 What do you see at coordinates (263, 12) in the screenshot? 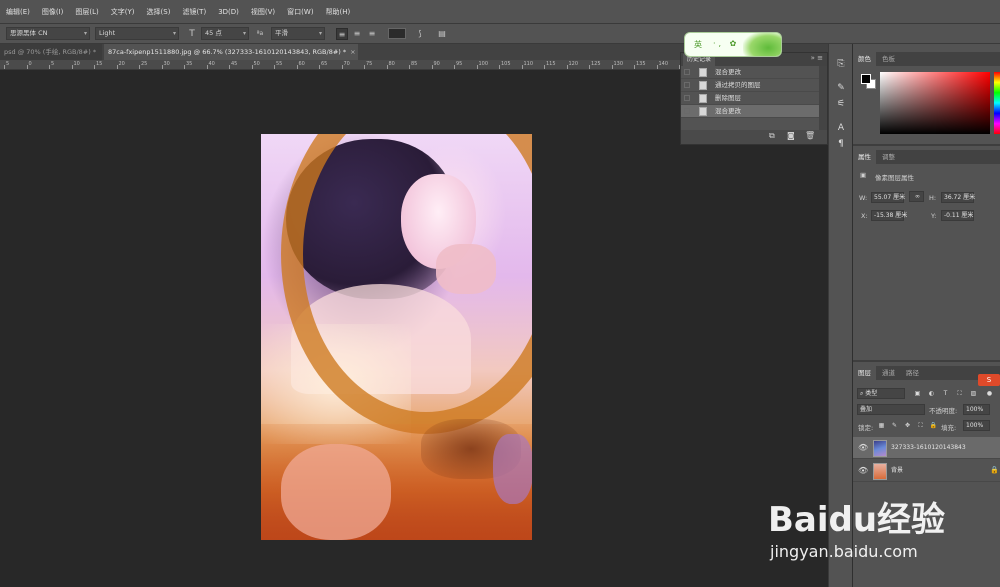
I see `menu-view: 视图(V)` at bounding box center [263, 12].